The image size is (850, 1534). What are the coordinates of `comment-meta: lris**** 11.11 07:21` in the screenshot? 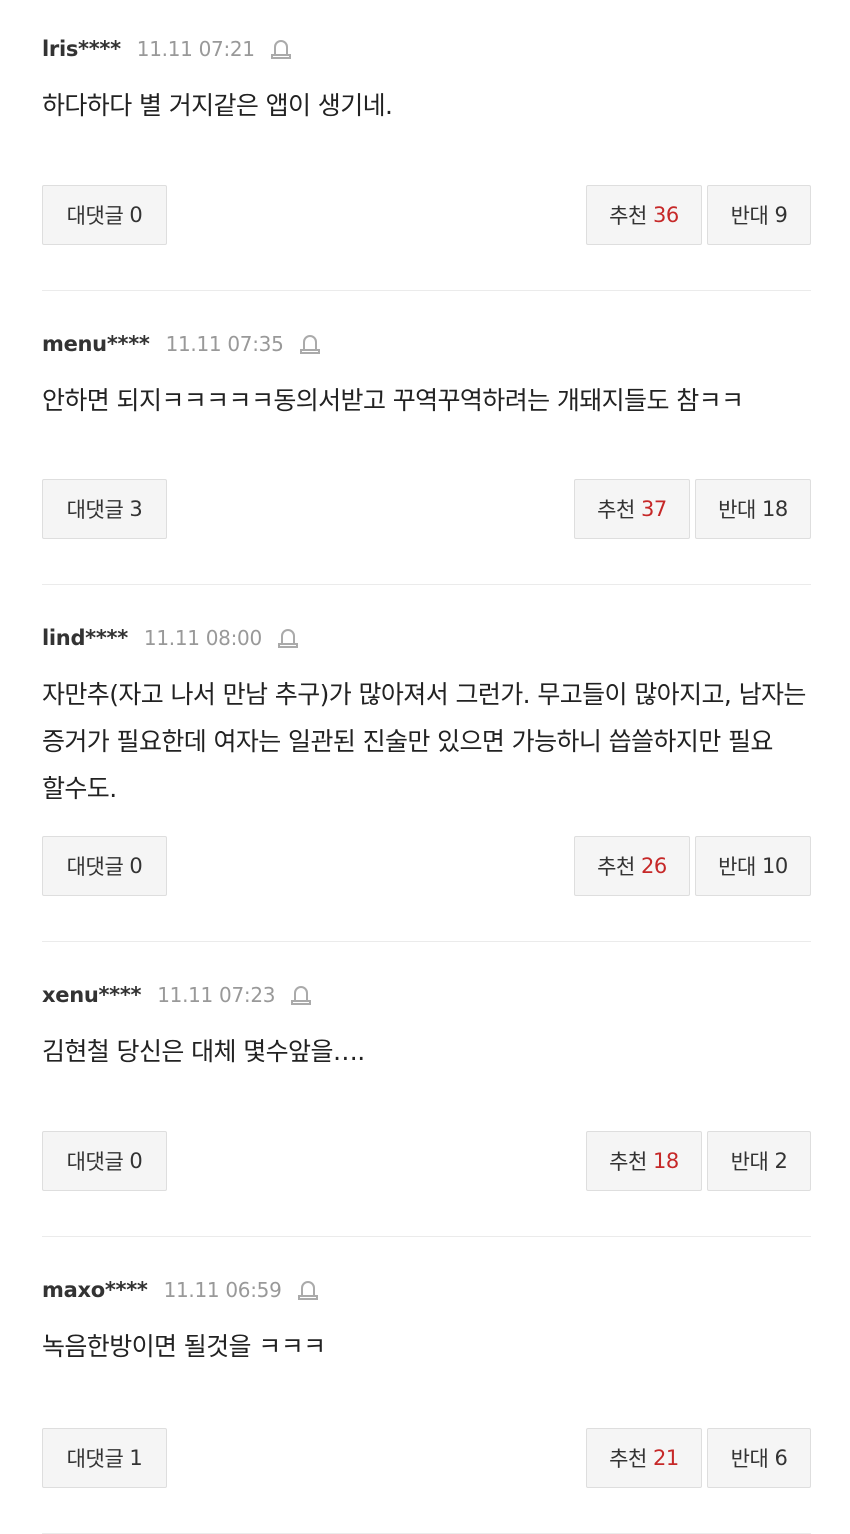 It's located at (426, 49).